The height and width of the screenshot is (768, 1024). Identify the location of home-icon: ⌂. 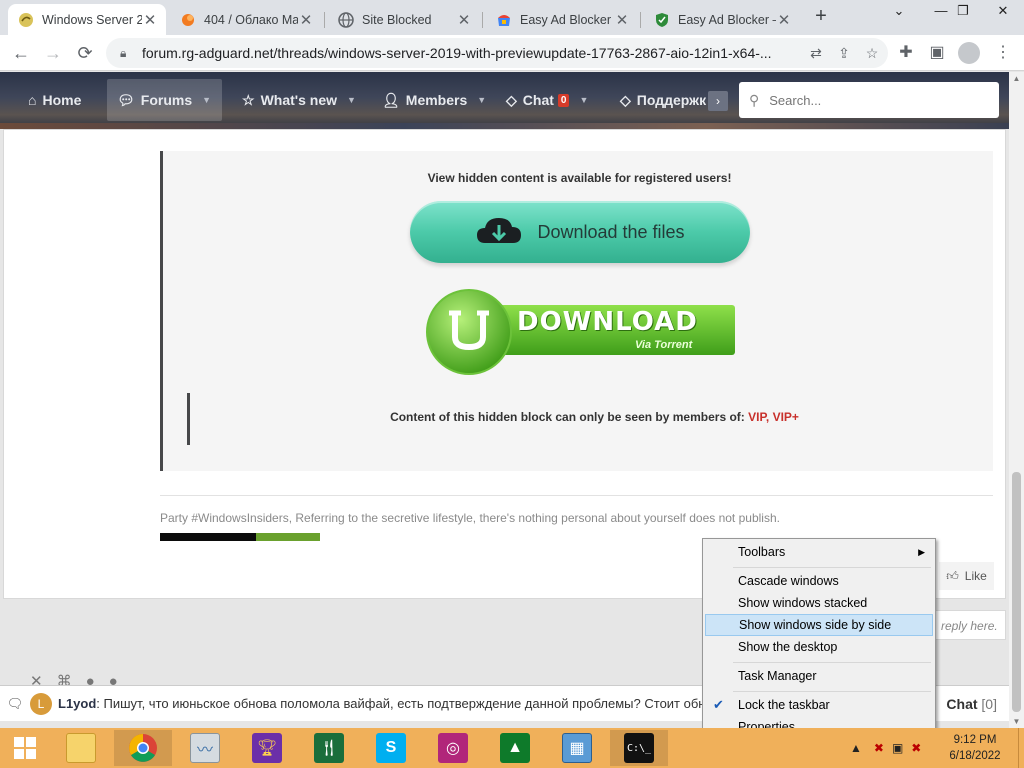
(32, 100).